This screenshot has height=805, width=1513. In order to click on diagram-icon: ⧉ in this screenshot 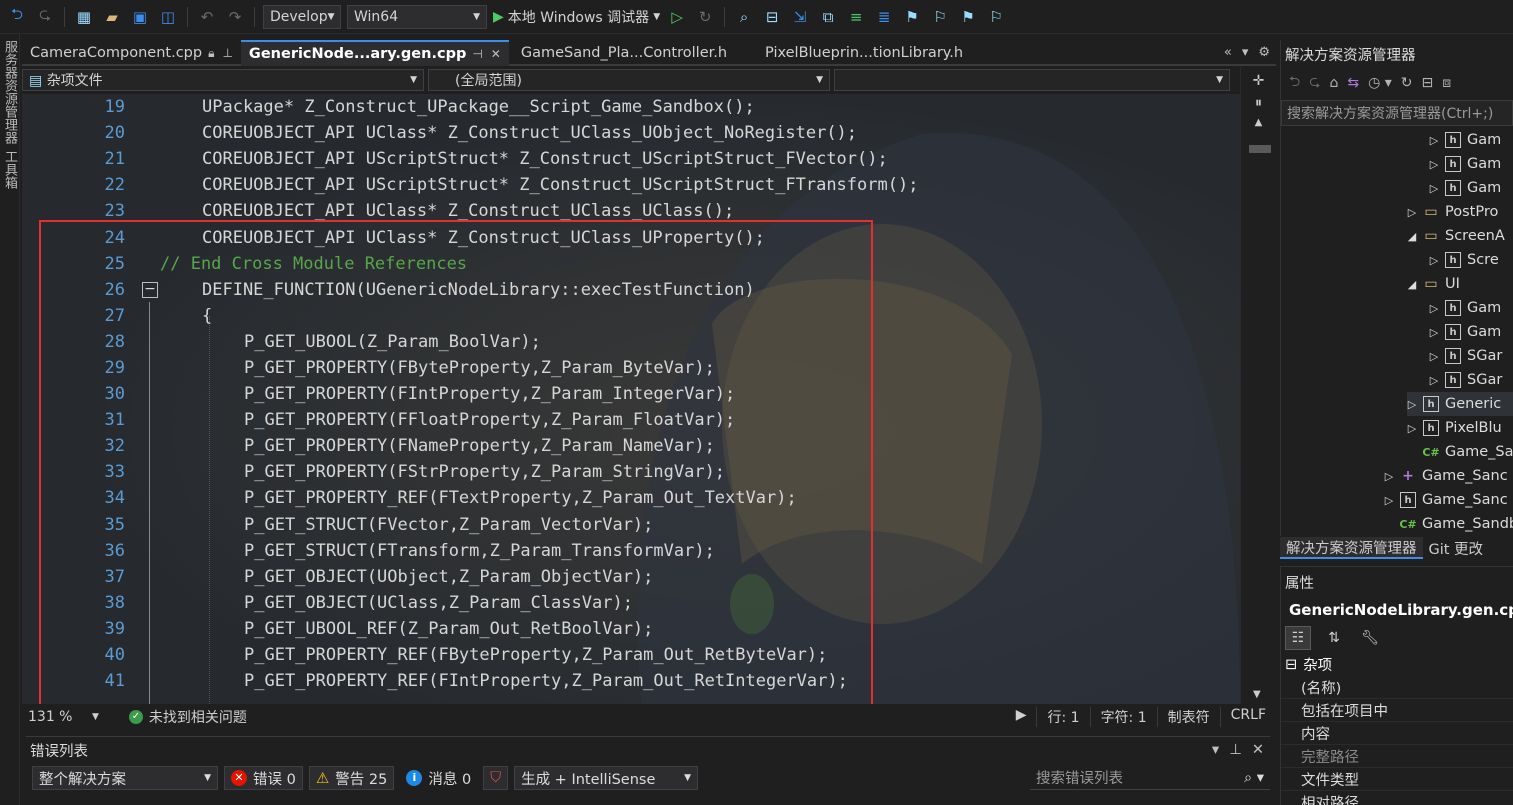, I will do `click(828, 17)`.